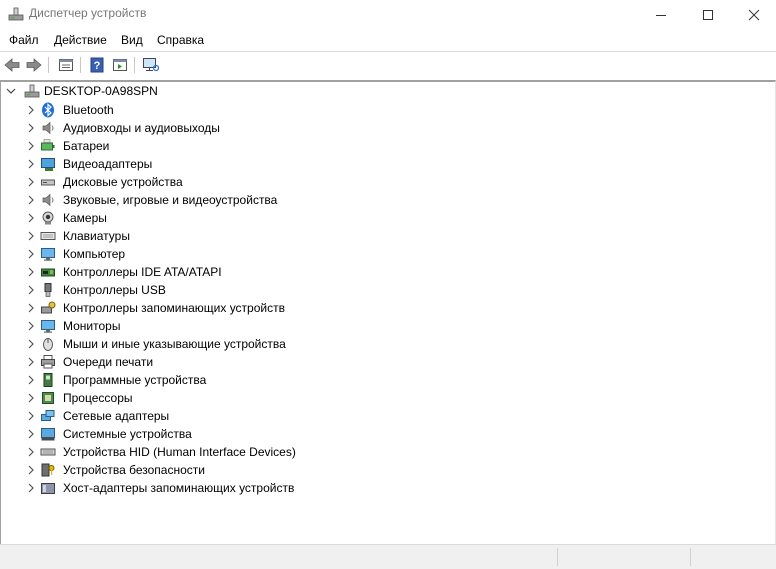  What do you see at coordinates (34, 65) in the screenshot?
I see `forward-button` at bounding box center [34, 65].